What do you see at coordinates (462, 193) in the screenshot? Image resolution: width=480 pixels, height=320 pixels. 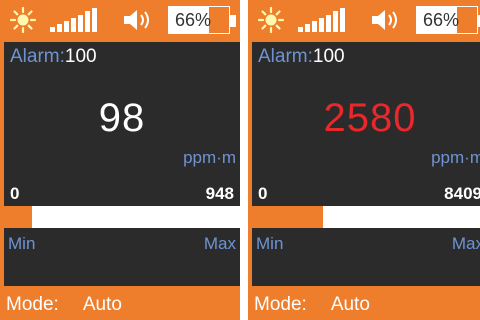 I see `range-max-value: 8409` at bounding box center [462, 193].